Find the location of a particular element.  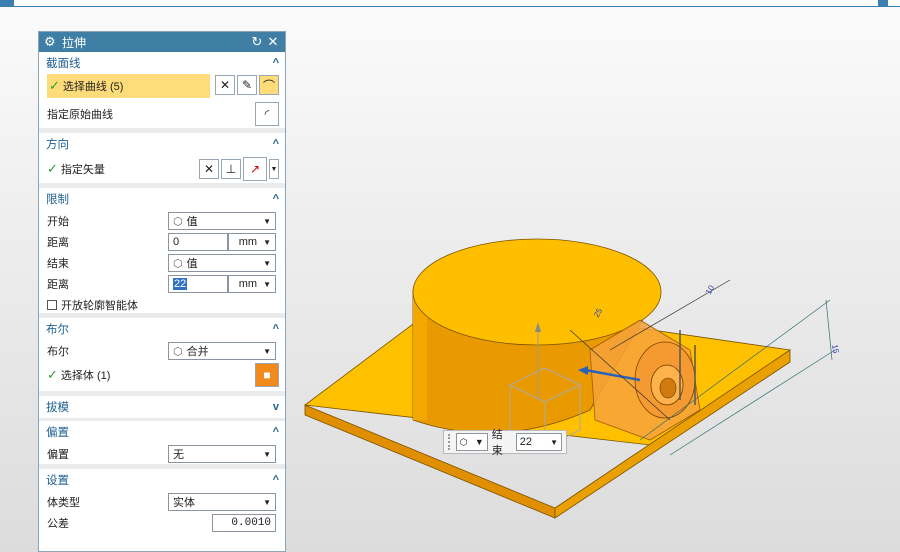

distance1-value: 0 is located at coordinates (176, 242).